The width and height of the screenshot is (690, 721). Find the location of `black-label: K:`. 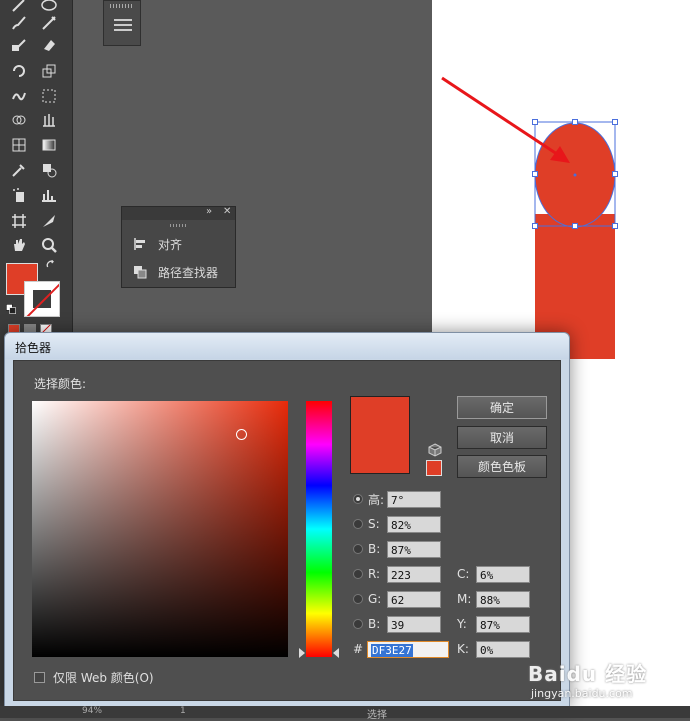

black-label: K: is located at coordinates (463, 649).